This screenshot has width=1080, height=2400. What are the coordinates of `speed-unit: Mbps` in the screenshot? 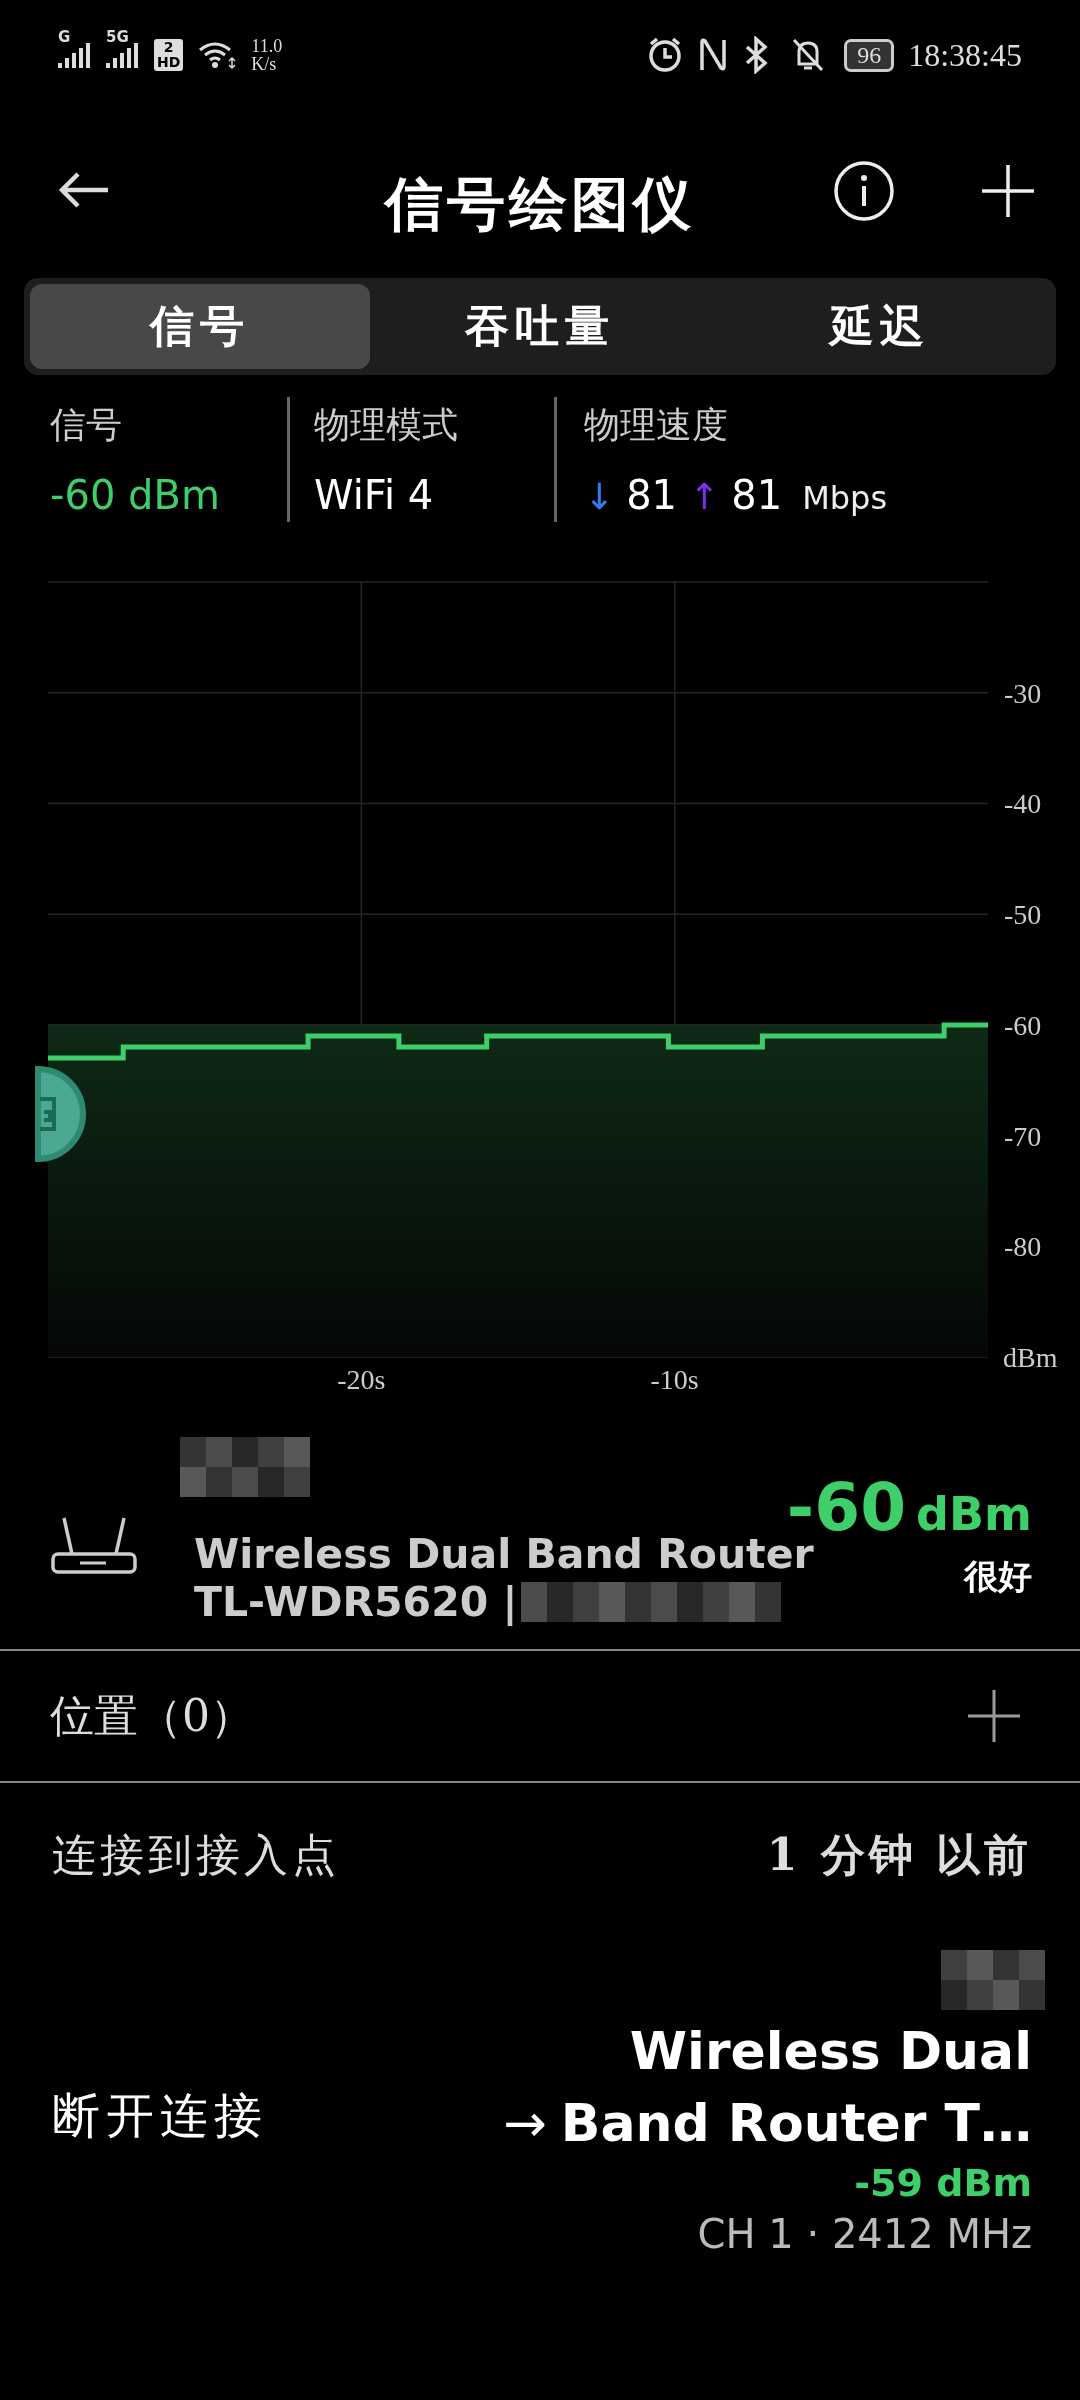 It's located at (845, 498).